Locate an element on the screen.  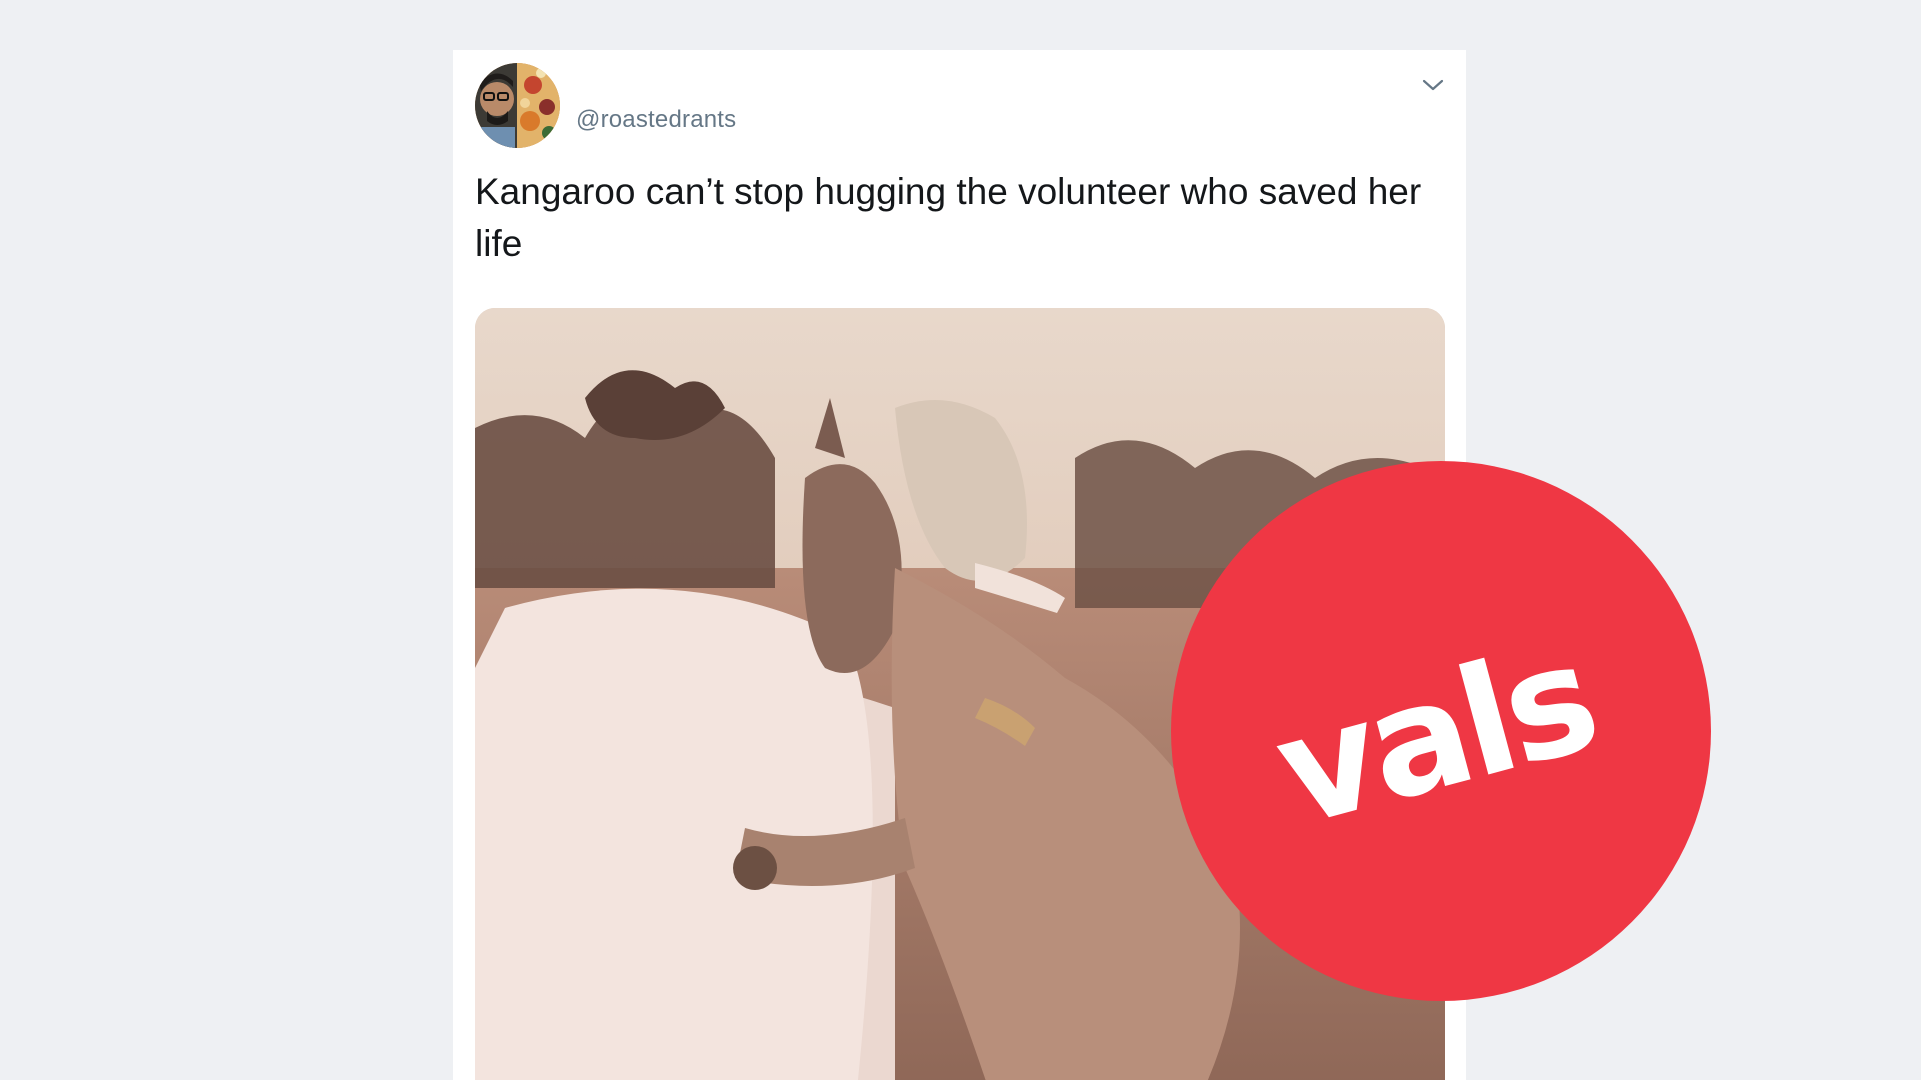
tweet-menu-button is located at coordinates (1433, 85).